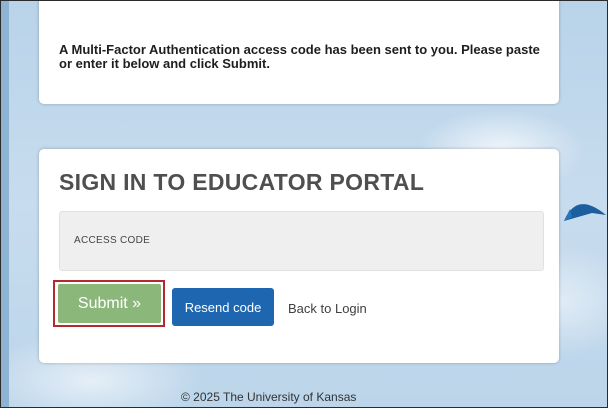  I want to click on decorative-wing-icon, so click(585, 212).